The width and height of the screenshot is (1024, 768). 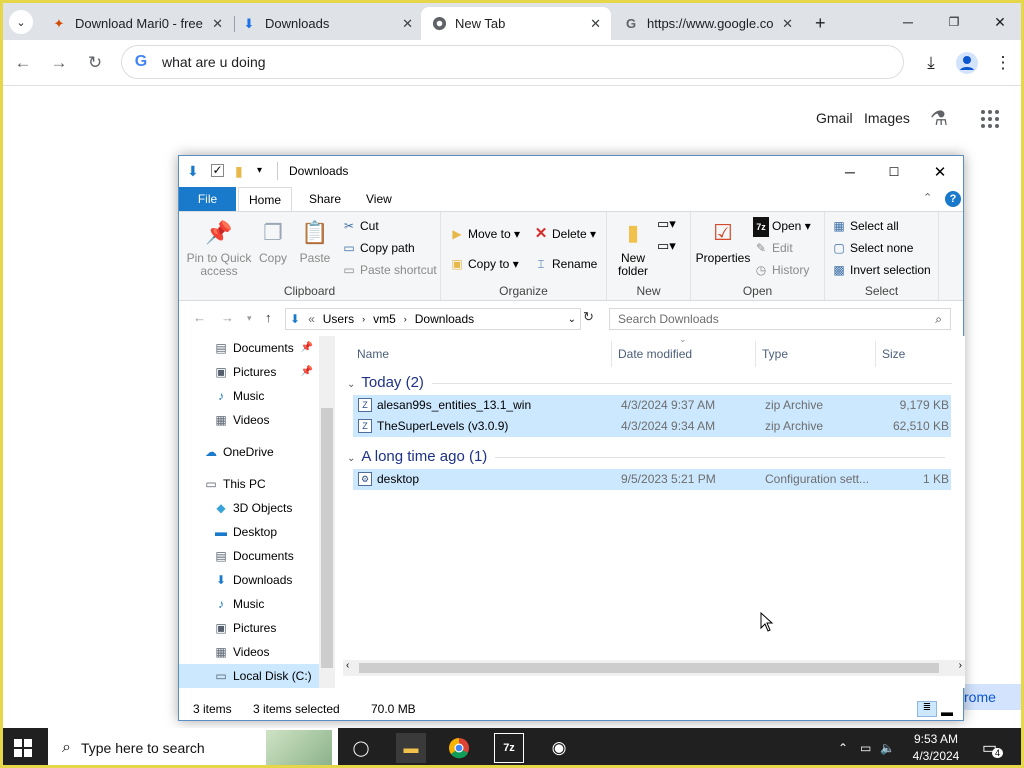 What do you see at coordinates (781, 270) in the screenshot?
I see `history-button: ◷ History` at bounding box center [781, 270].